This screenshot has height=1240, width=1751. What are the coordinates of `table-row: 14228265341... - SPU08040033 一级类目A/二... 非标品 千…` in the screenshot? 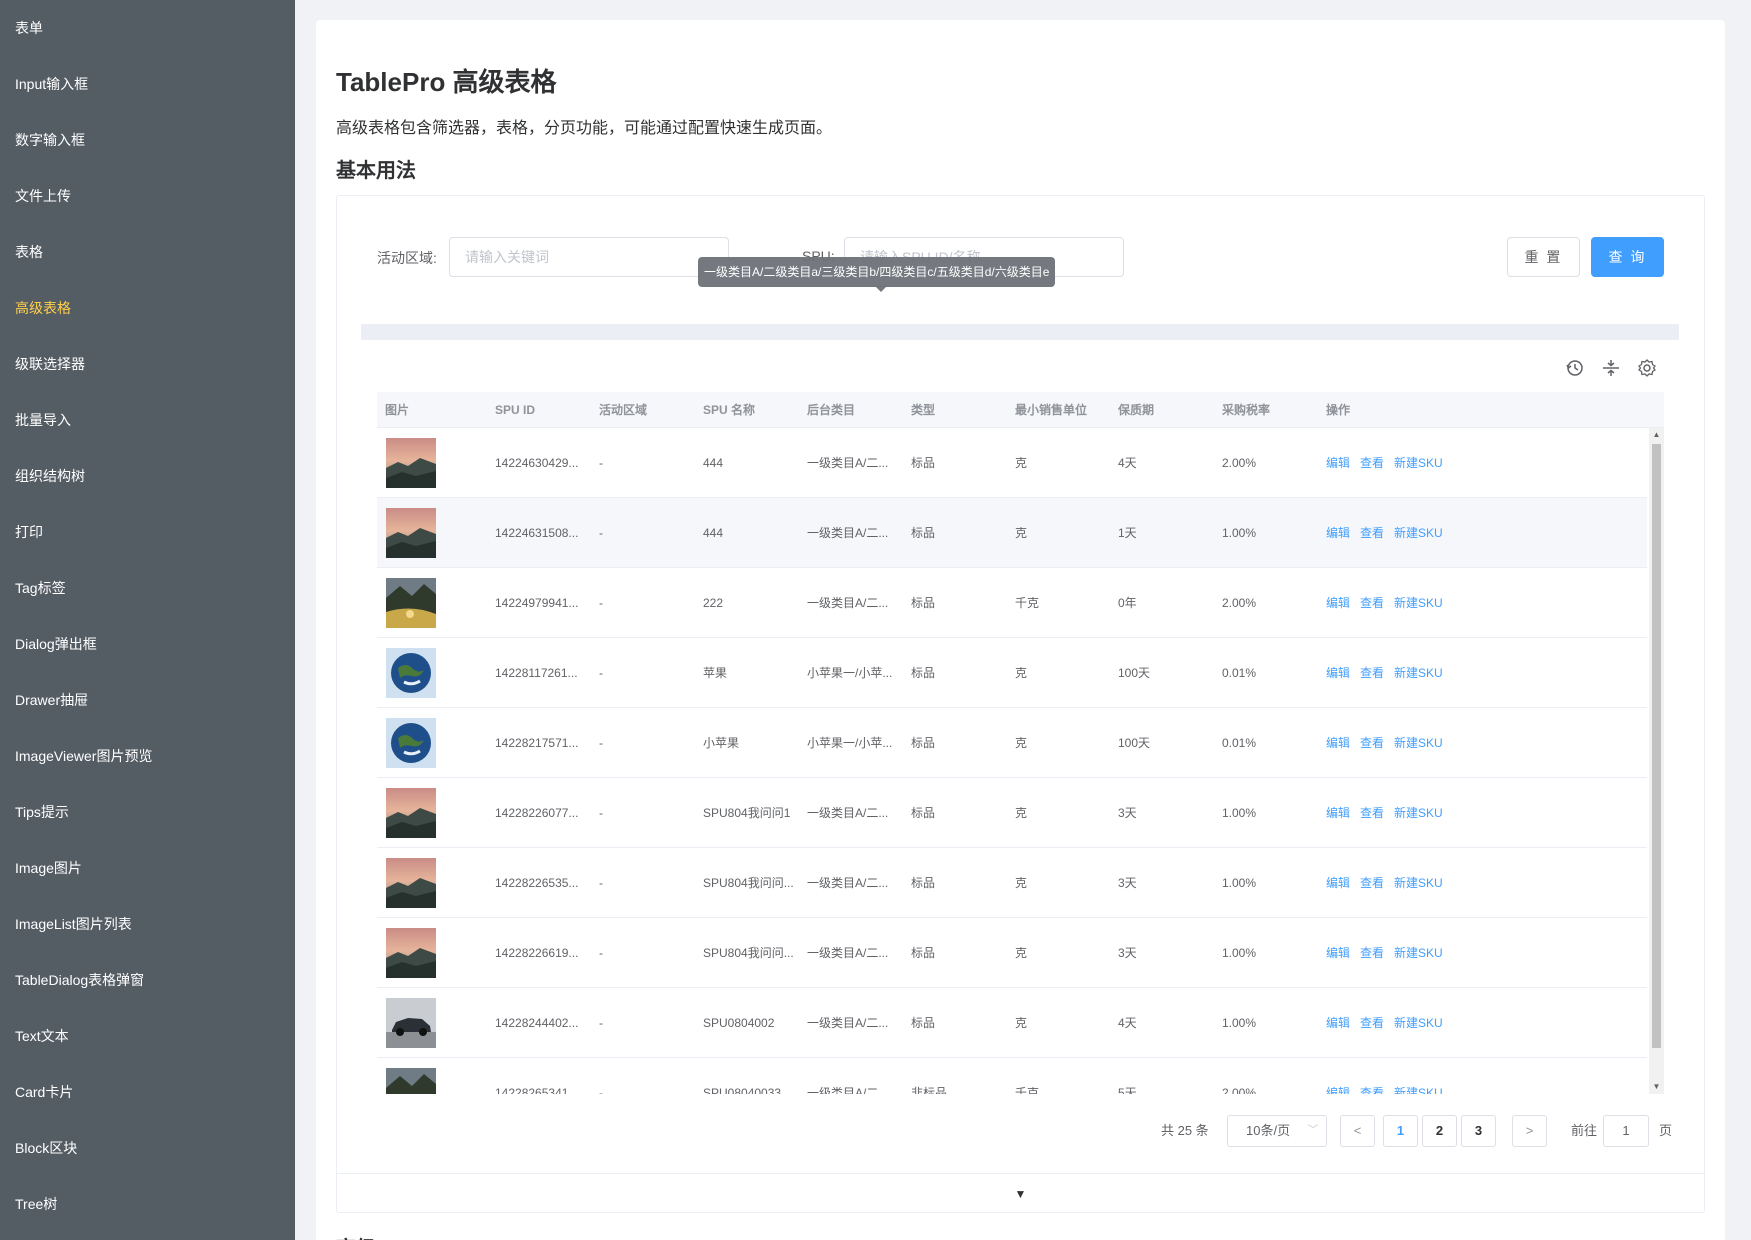 It's located at (1012, 1076).